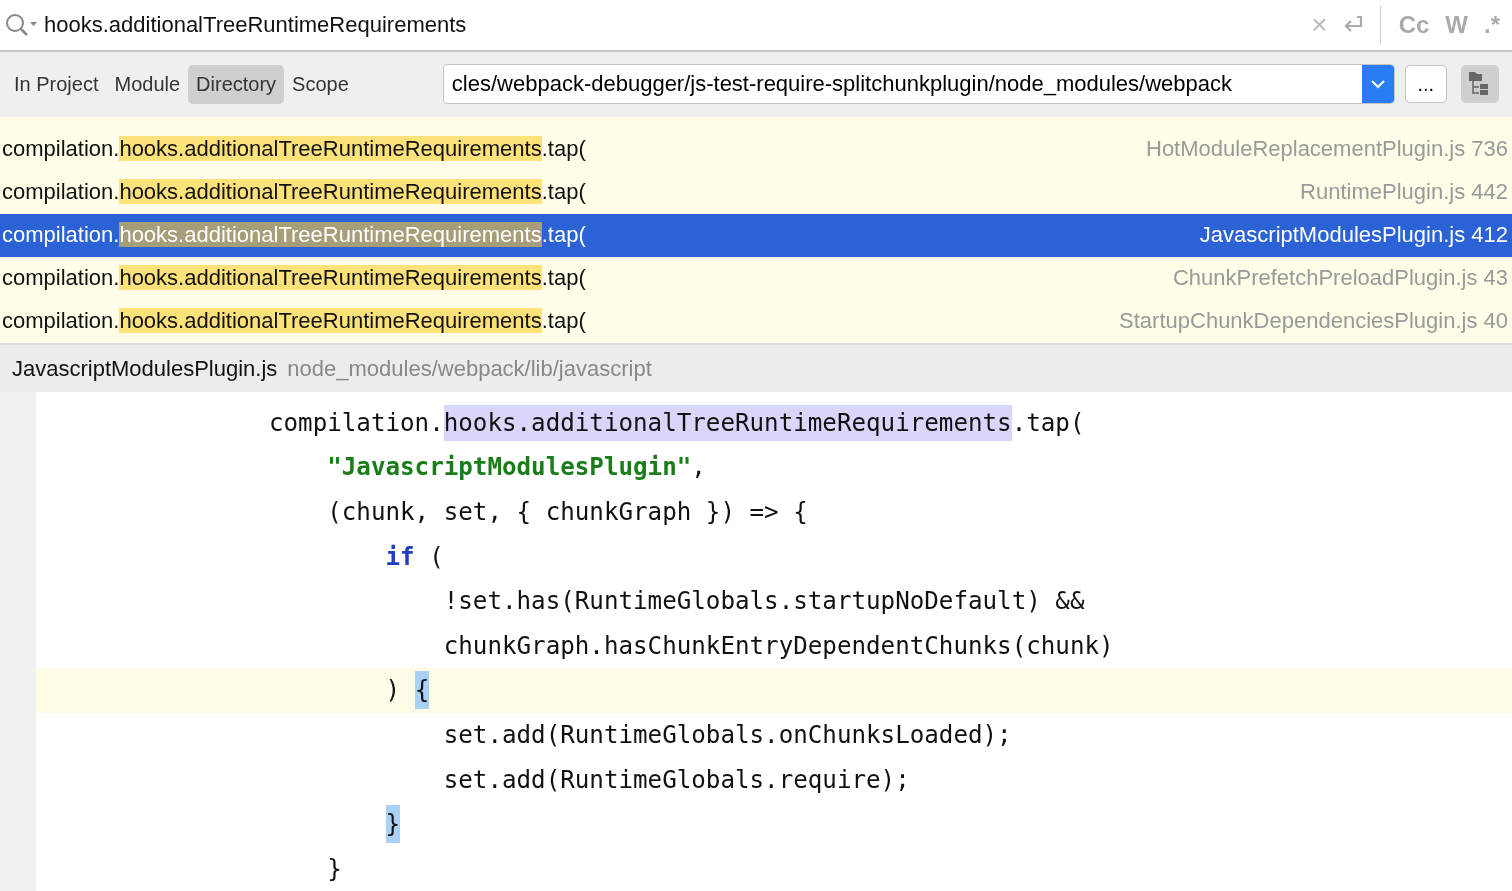  What do you see at coordinates (778, 646) in the screenshot?
I see `code-line: chunkGraph.hasChunkEntryDependentChunks(chunk)` at bounding box center [778, 646].